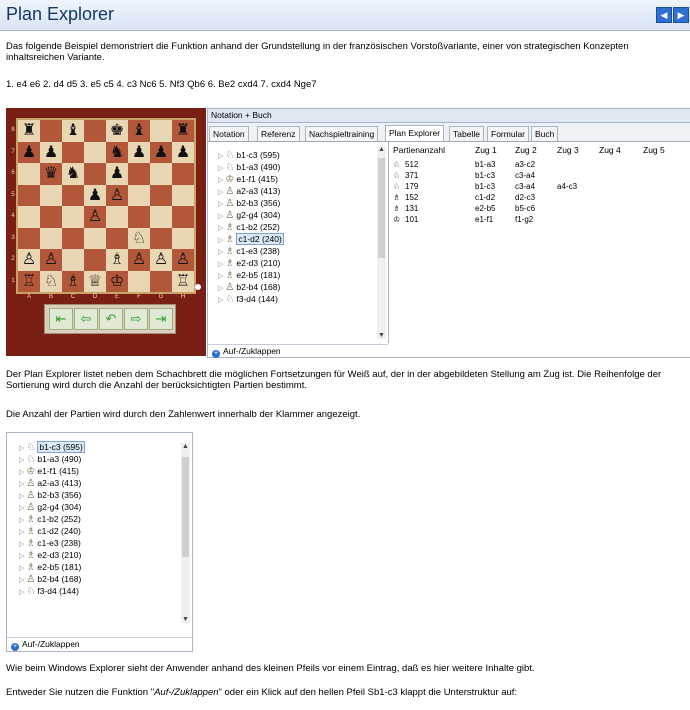 The height and width of the screenshot is (710, 690). Describe the element at coordinates (111, 319) in the screenshot. I see `undo-icon: ↶` at that location.